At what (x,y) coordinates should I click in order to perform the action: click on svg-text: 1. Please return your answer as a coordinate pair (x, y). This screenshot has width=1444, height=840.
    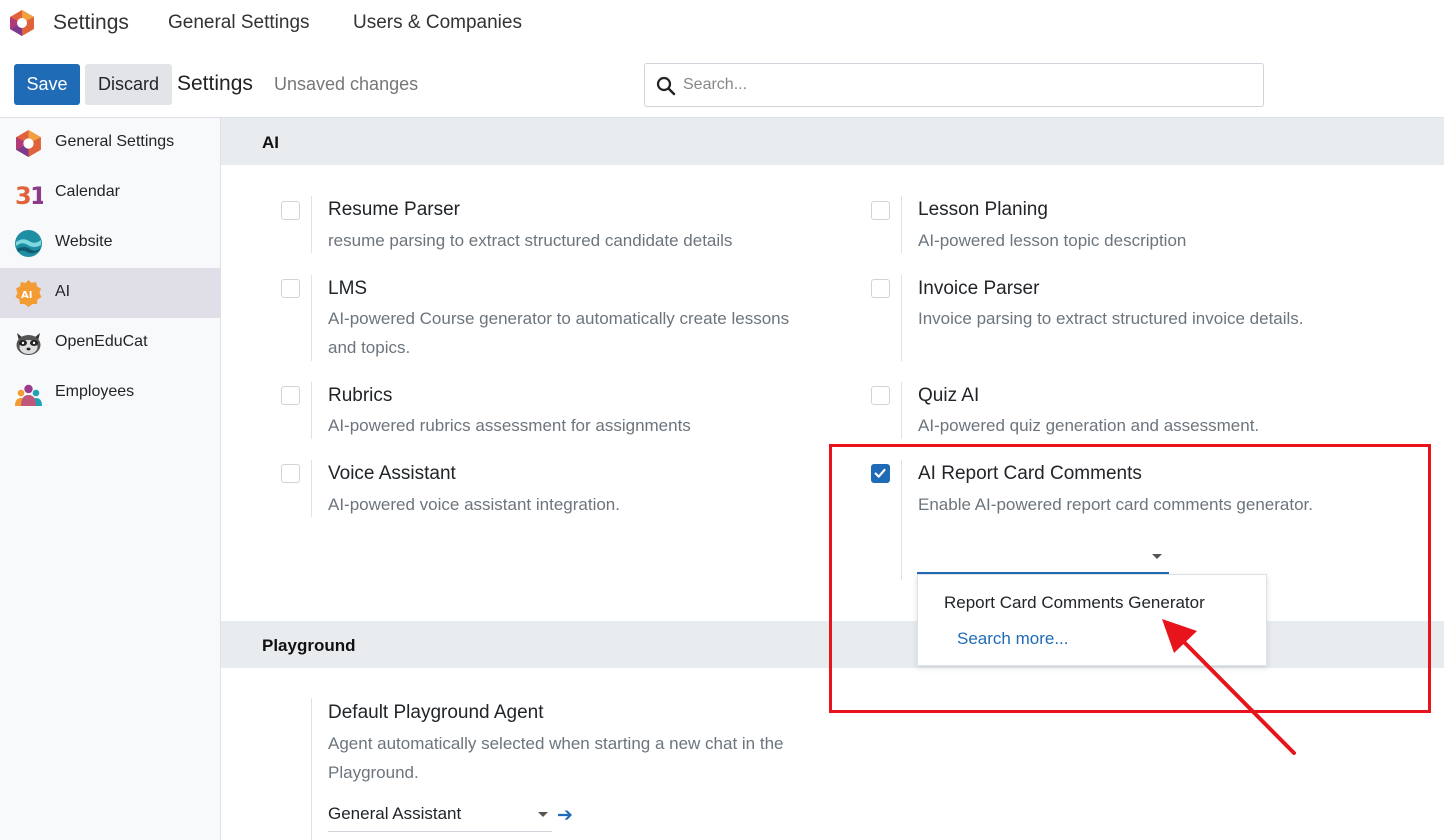
    Looking at the image, I should click on (36, 195).